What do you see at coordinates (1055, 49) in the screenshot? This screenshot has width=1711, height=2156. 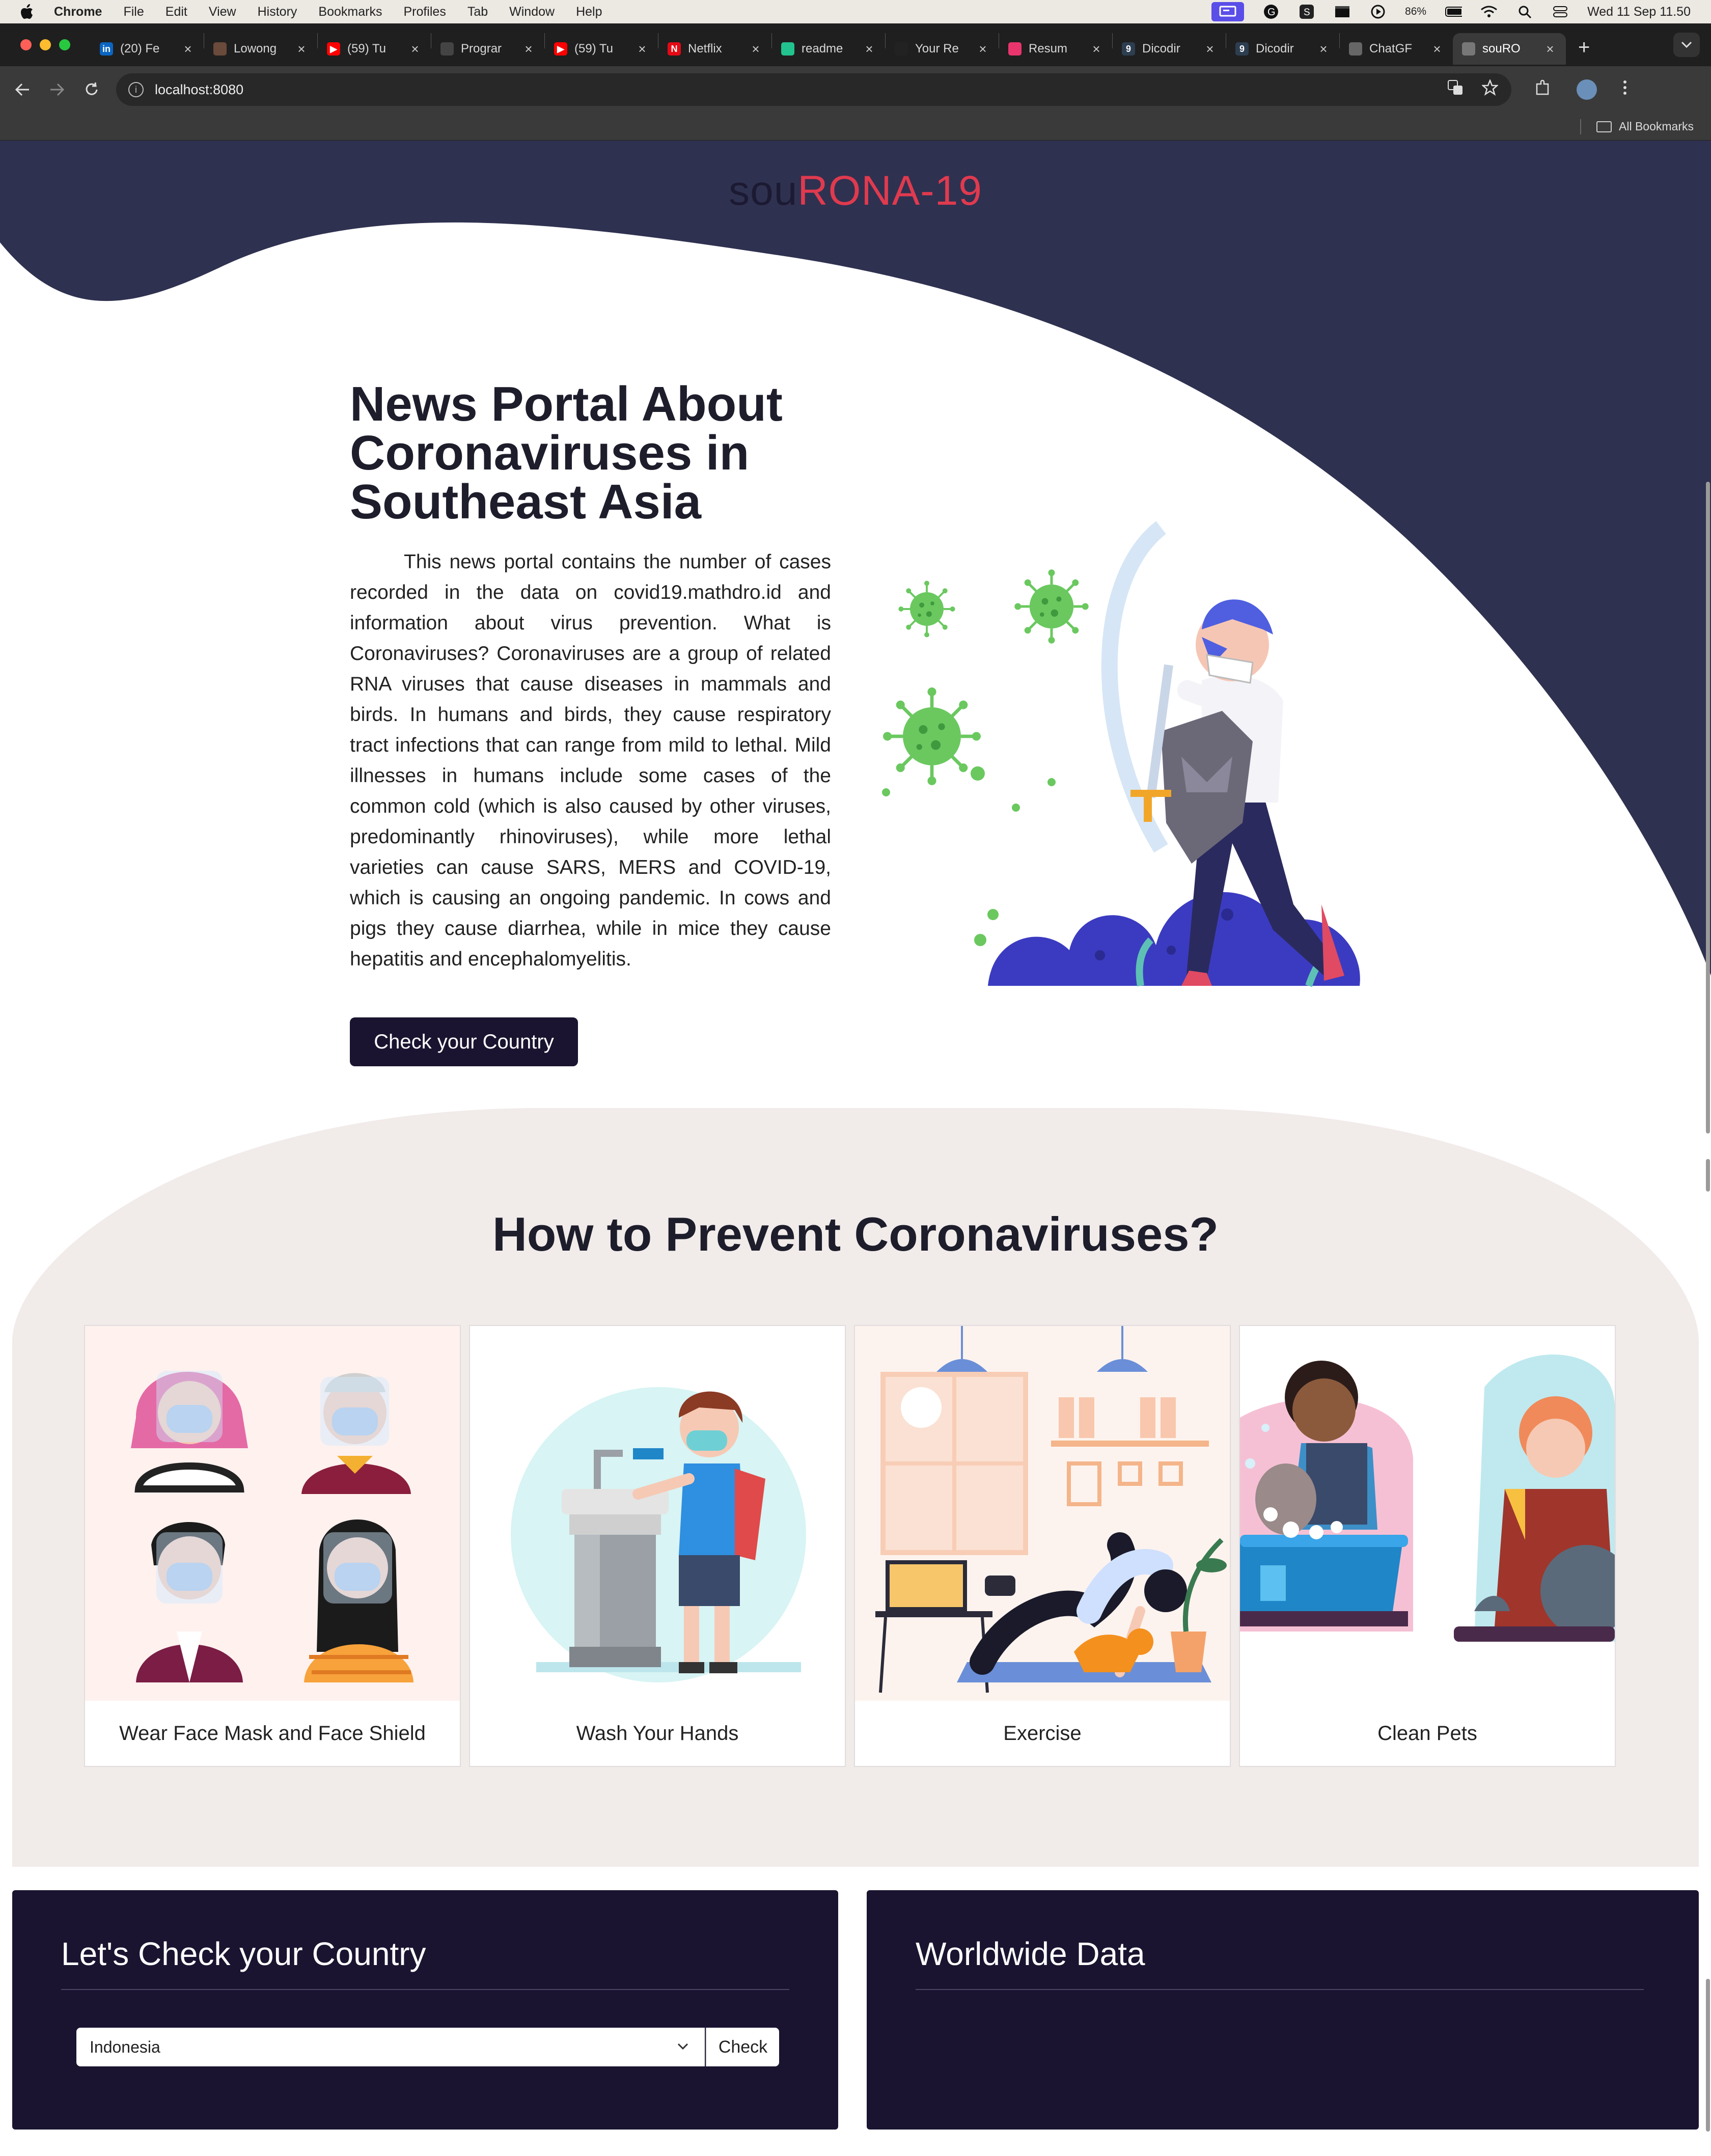 I see `tab: Resum ×` at bounding box center [1055, 49].